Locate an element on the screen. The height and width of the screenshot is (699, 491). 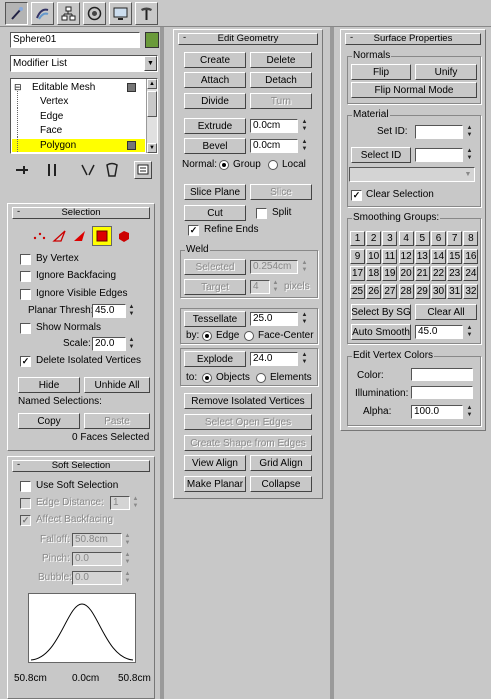
paste-button: Paste is located at coordinates (117, 421).